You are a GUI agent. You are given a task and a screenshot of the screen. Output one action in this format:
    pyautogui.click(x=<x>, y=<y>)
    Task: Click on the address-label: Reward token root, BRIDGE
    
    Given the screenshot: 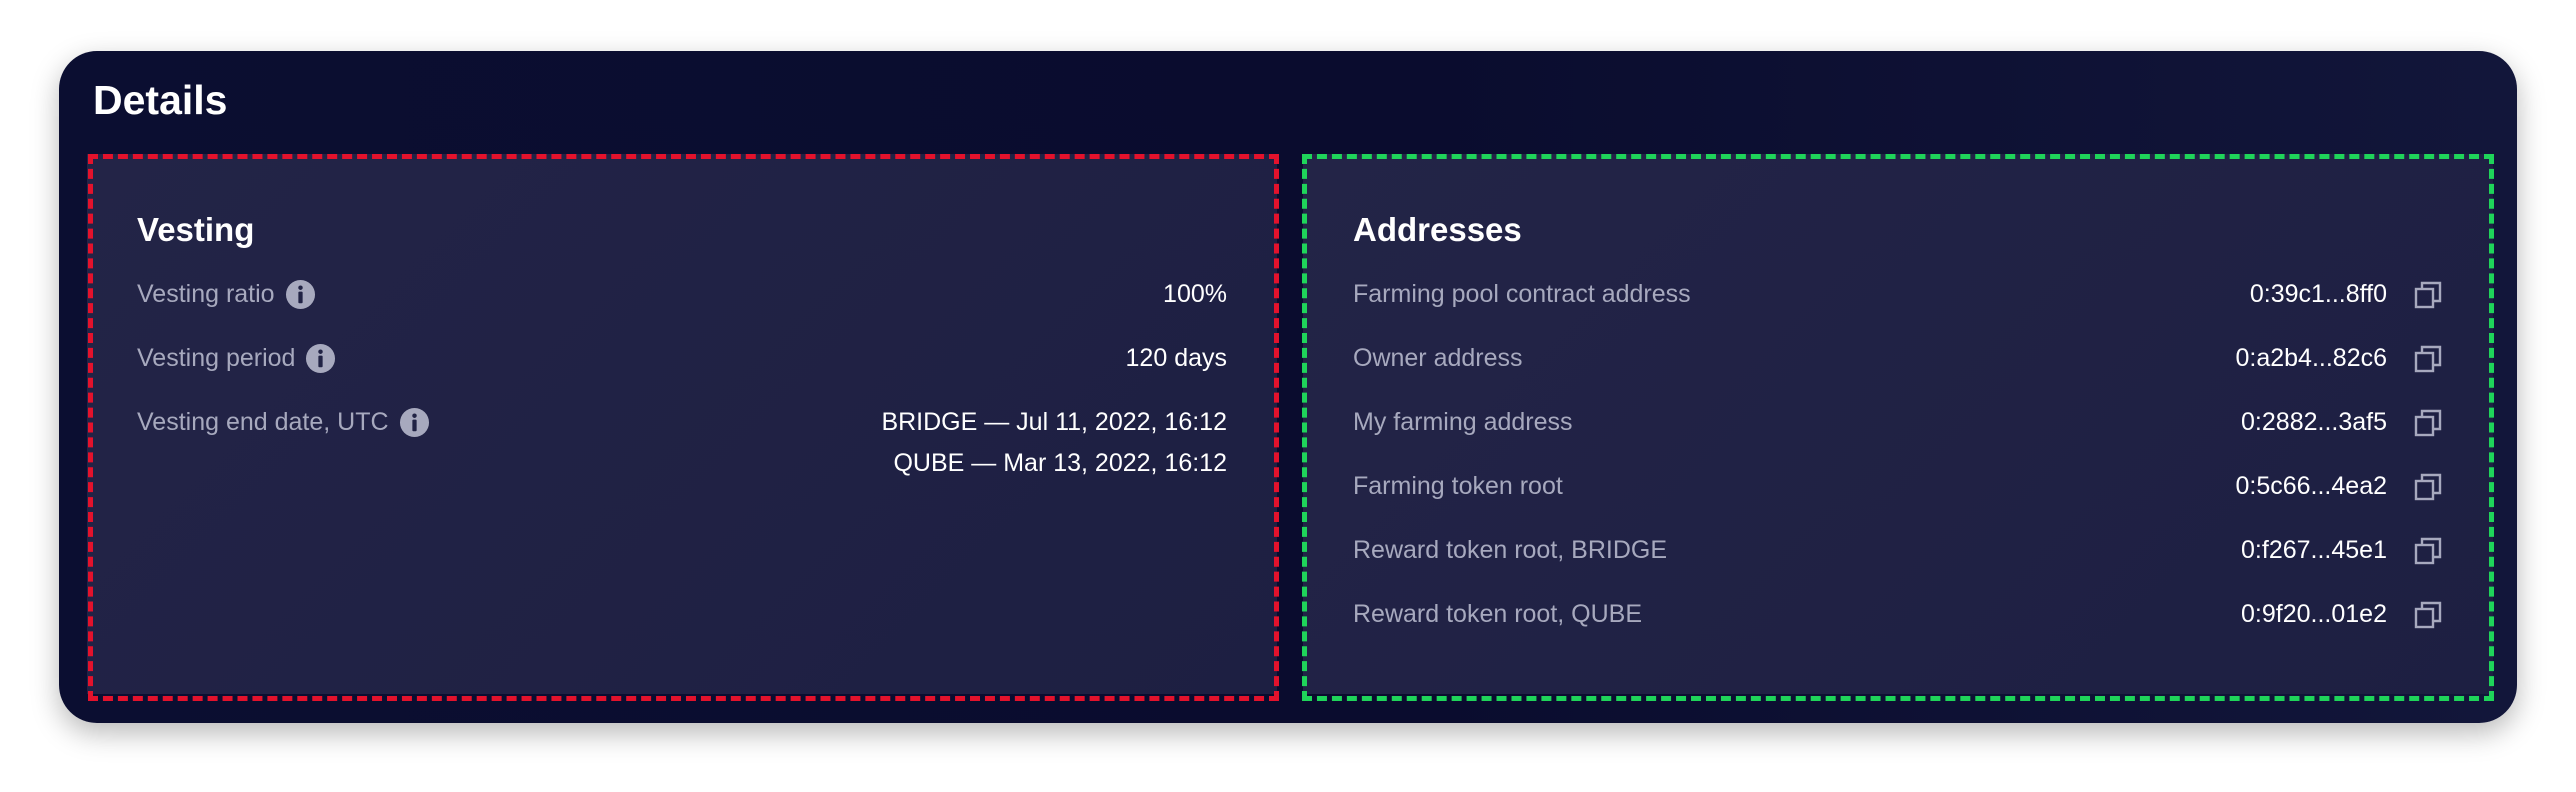 What is the action you would take?
    pyautogui.click(x=1510, y=550)
    